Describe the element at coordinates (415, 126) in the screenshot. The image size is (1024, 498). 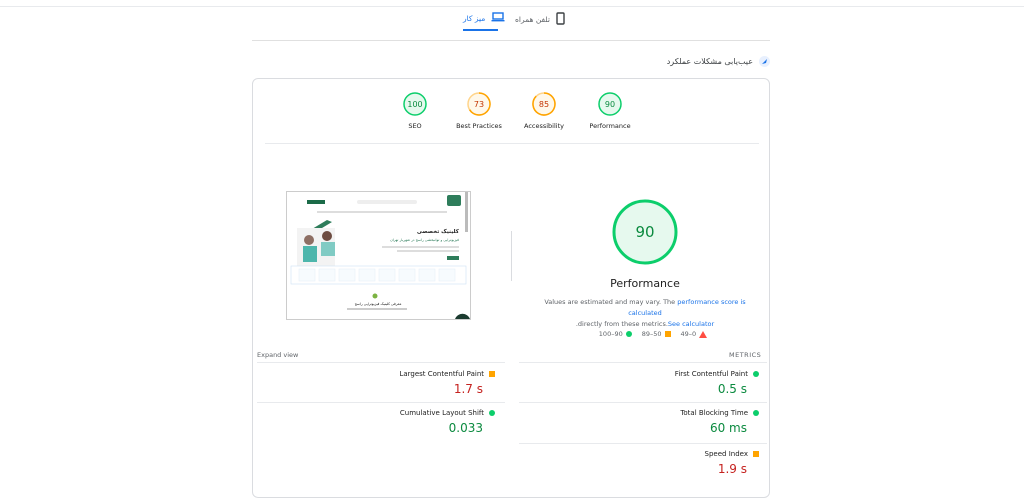
I see `gauge-label: SEO` at that location.